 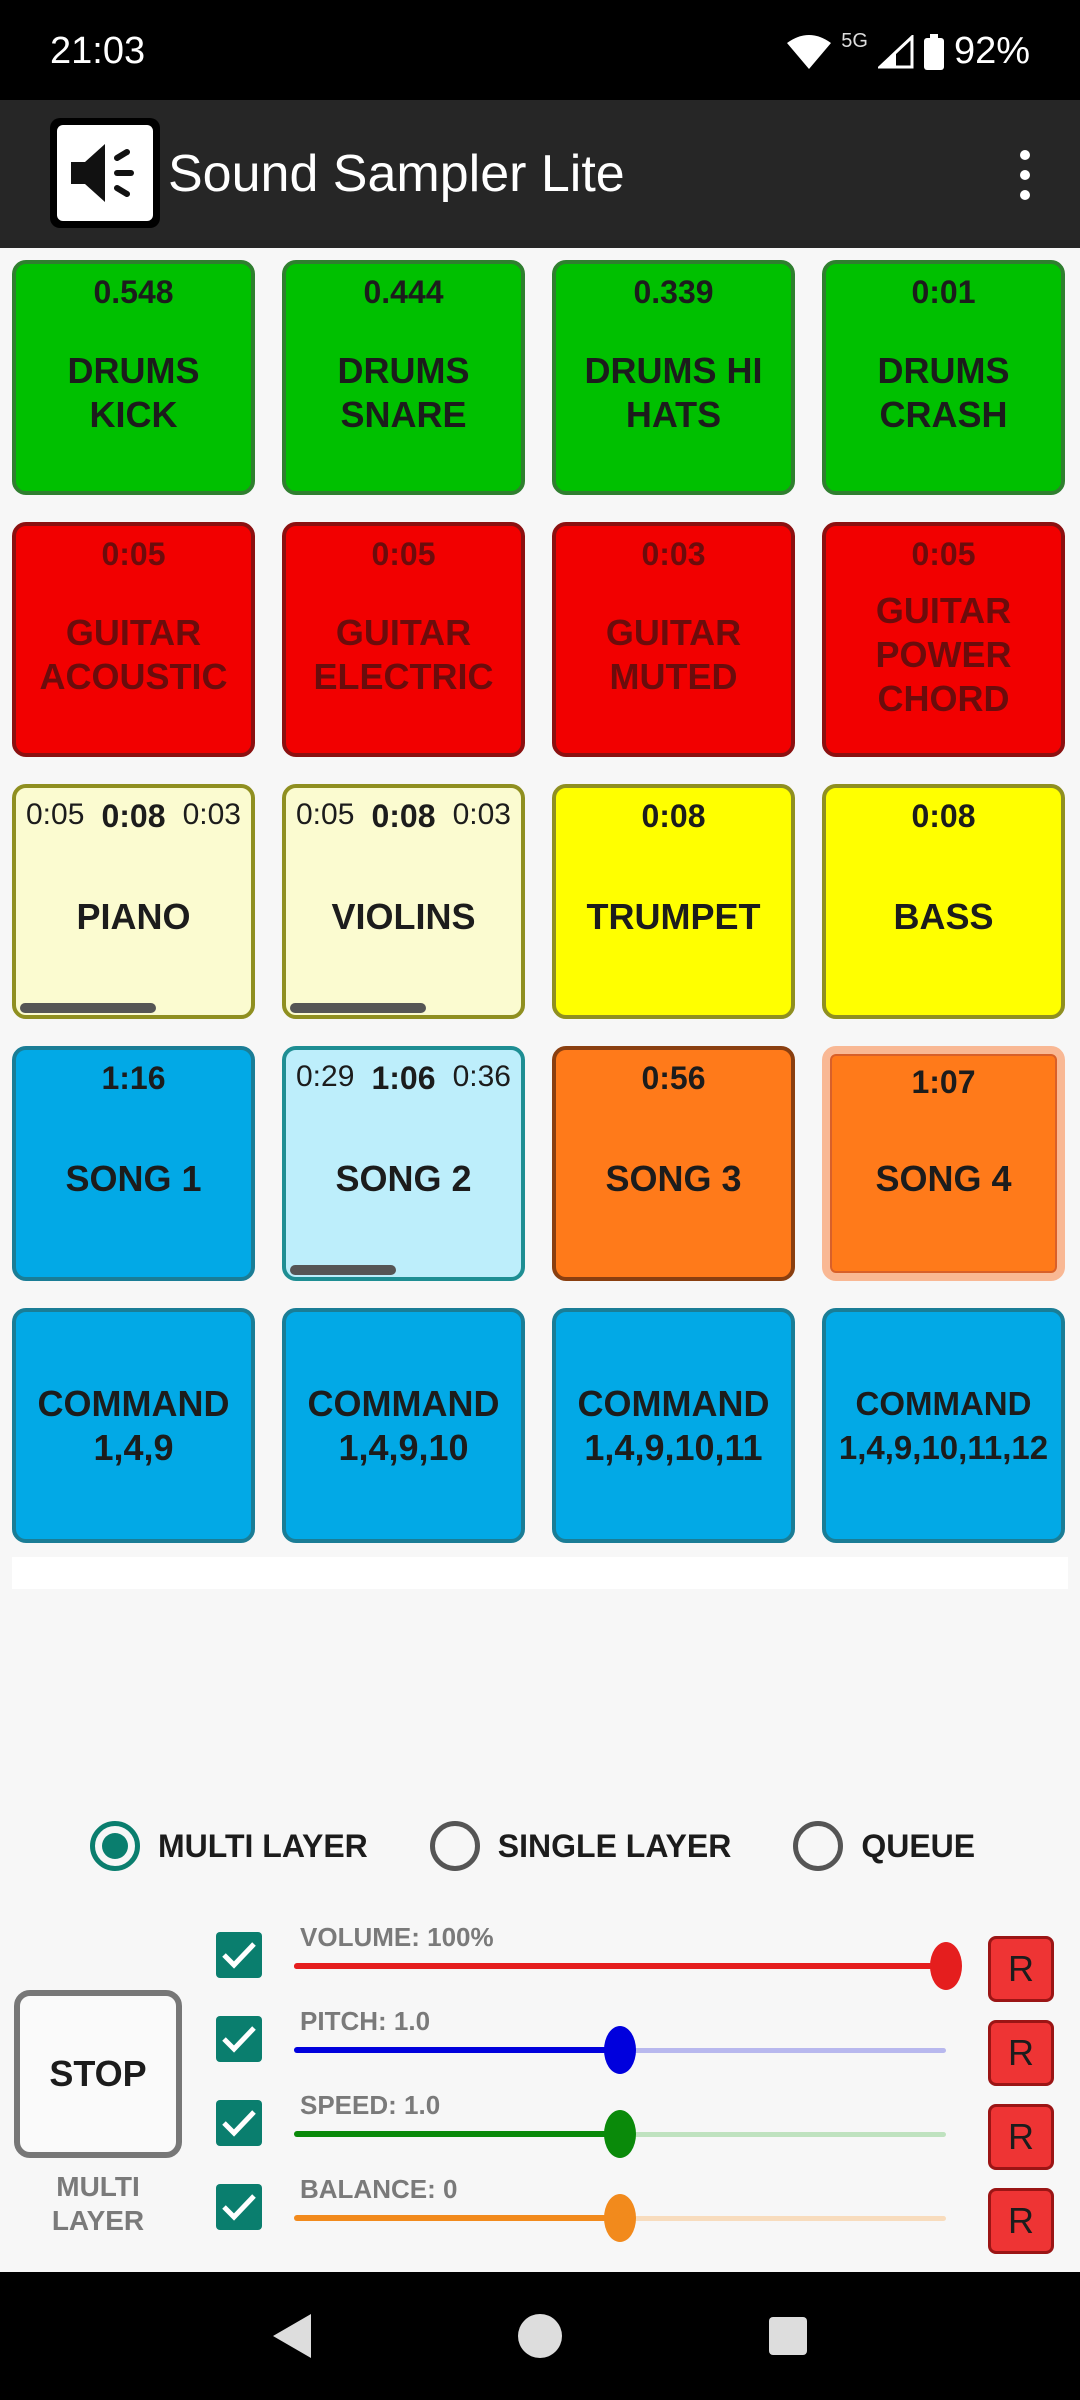 What do you see at coordinates (946, 1966) in the screenshot?
I see `volume-slider-thumb` at bounding box center [946, 1966].